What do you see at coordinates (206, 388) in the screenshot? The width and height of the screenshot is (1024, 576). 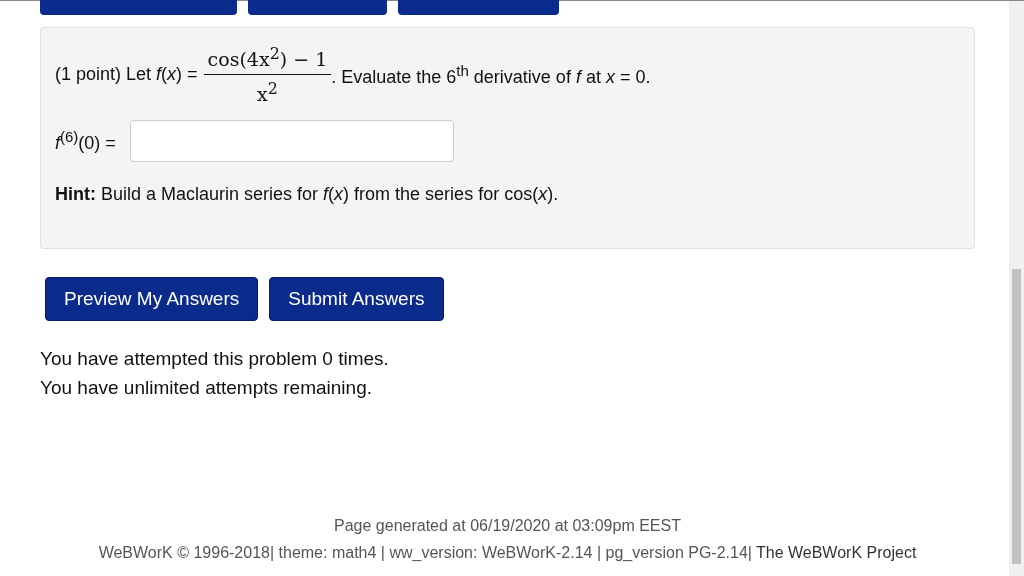 I see `attempts-message: You have unlimited attempts remaining.` at bounding box center [206, 388].